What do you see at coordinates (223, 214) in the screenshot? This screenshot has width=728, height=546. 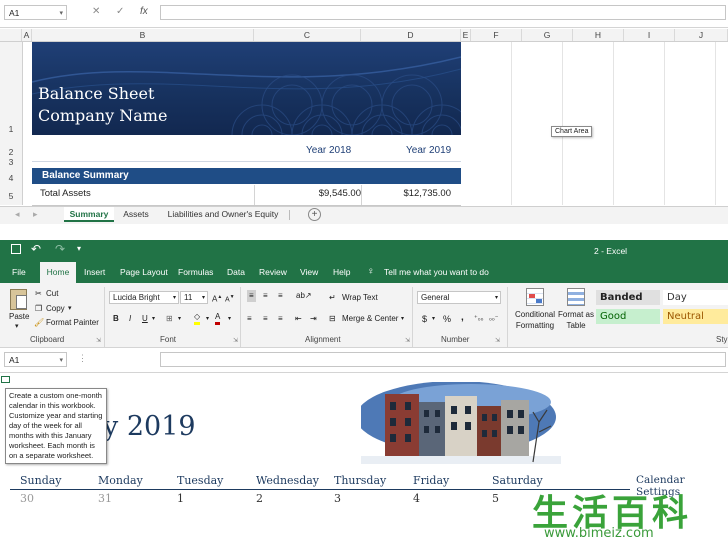 I see `sheet-tab-liabilities: Liabilities and Owner's Equity` at bounding box center [223, 214].